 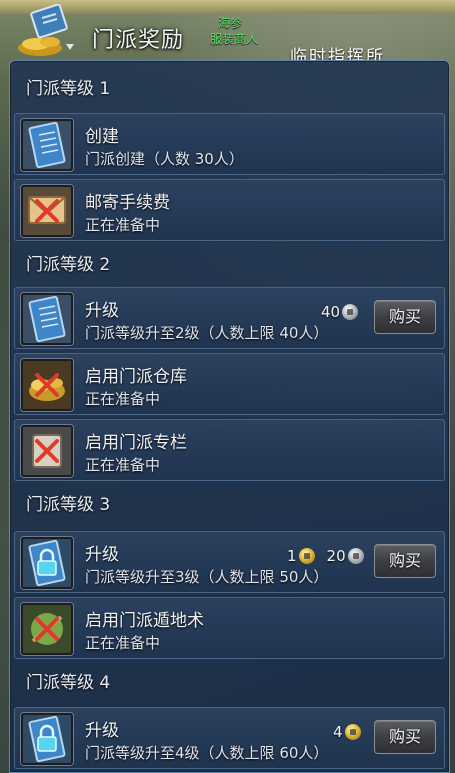 I want to click on silver-amount: 40, so click(x=331, y=312).